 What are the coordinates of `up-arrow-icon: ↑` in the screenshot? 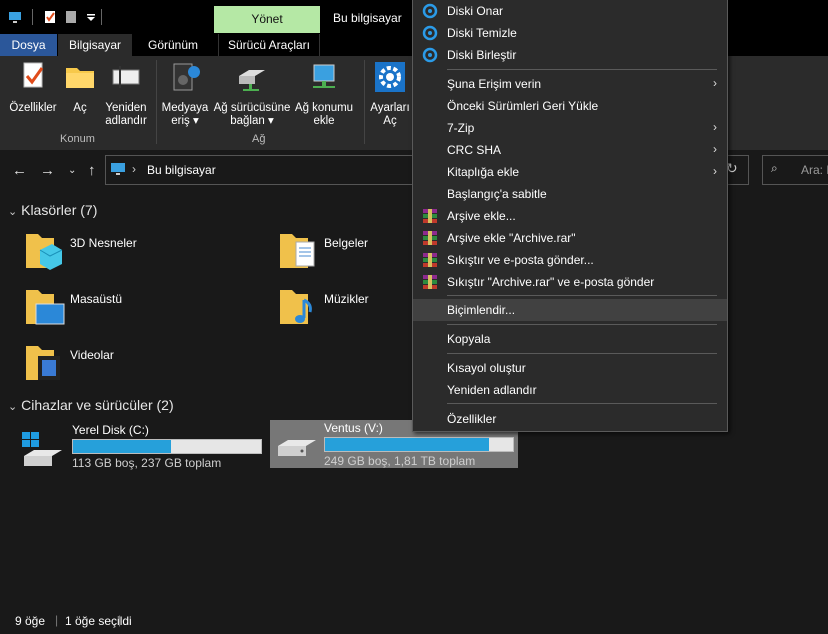 It's located at (92, 170).